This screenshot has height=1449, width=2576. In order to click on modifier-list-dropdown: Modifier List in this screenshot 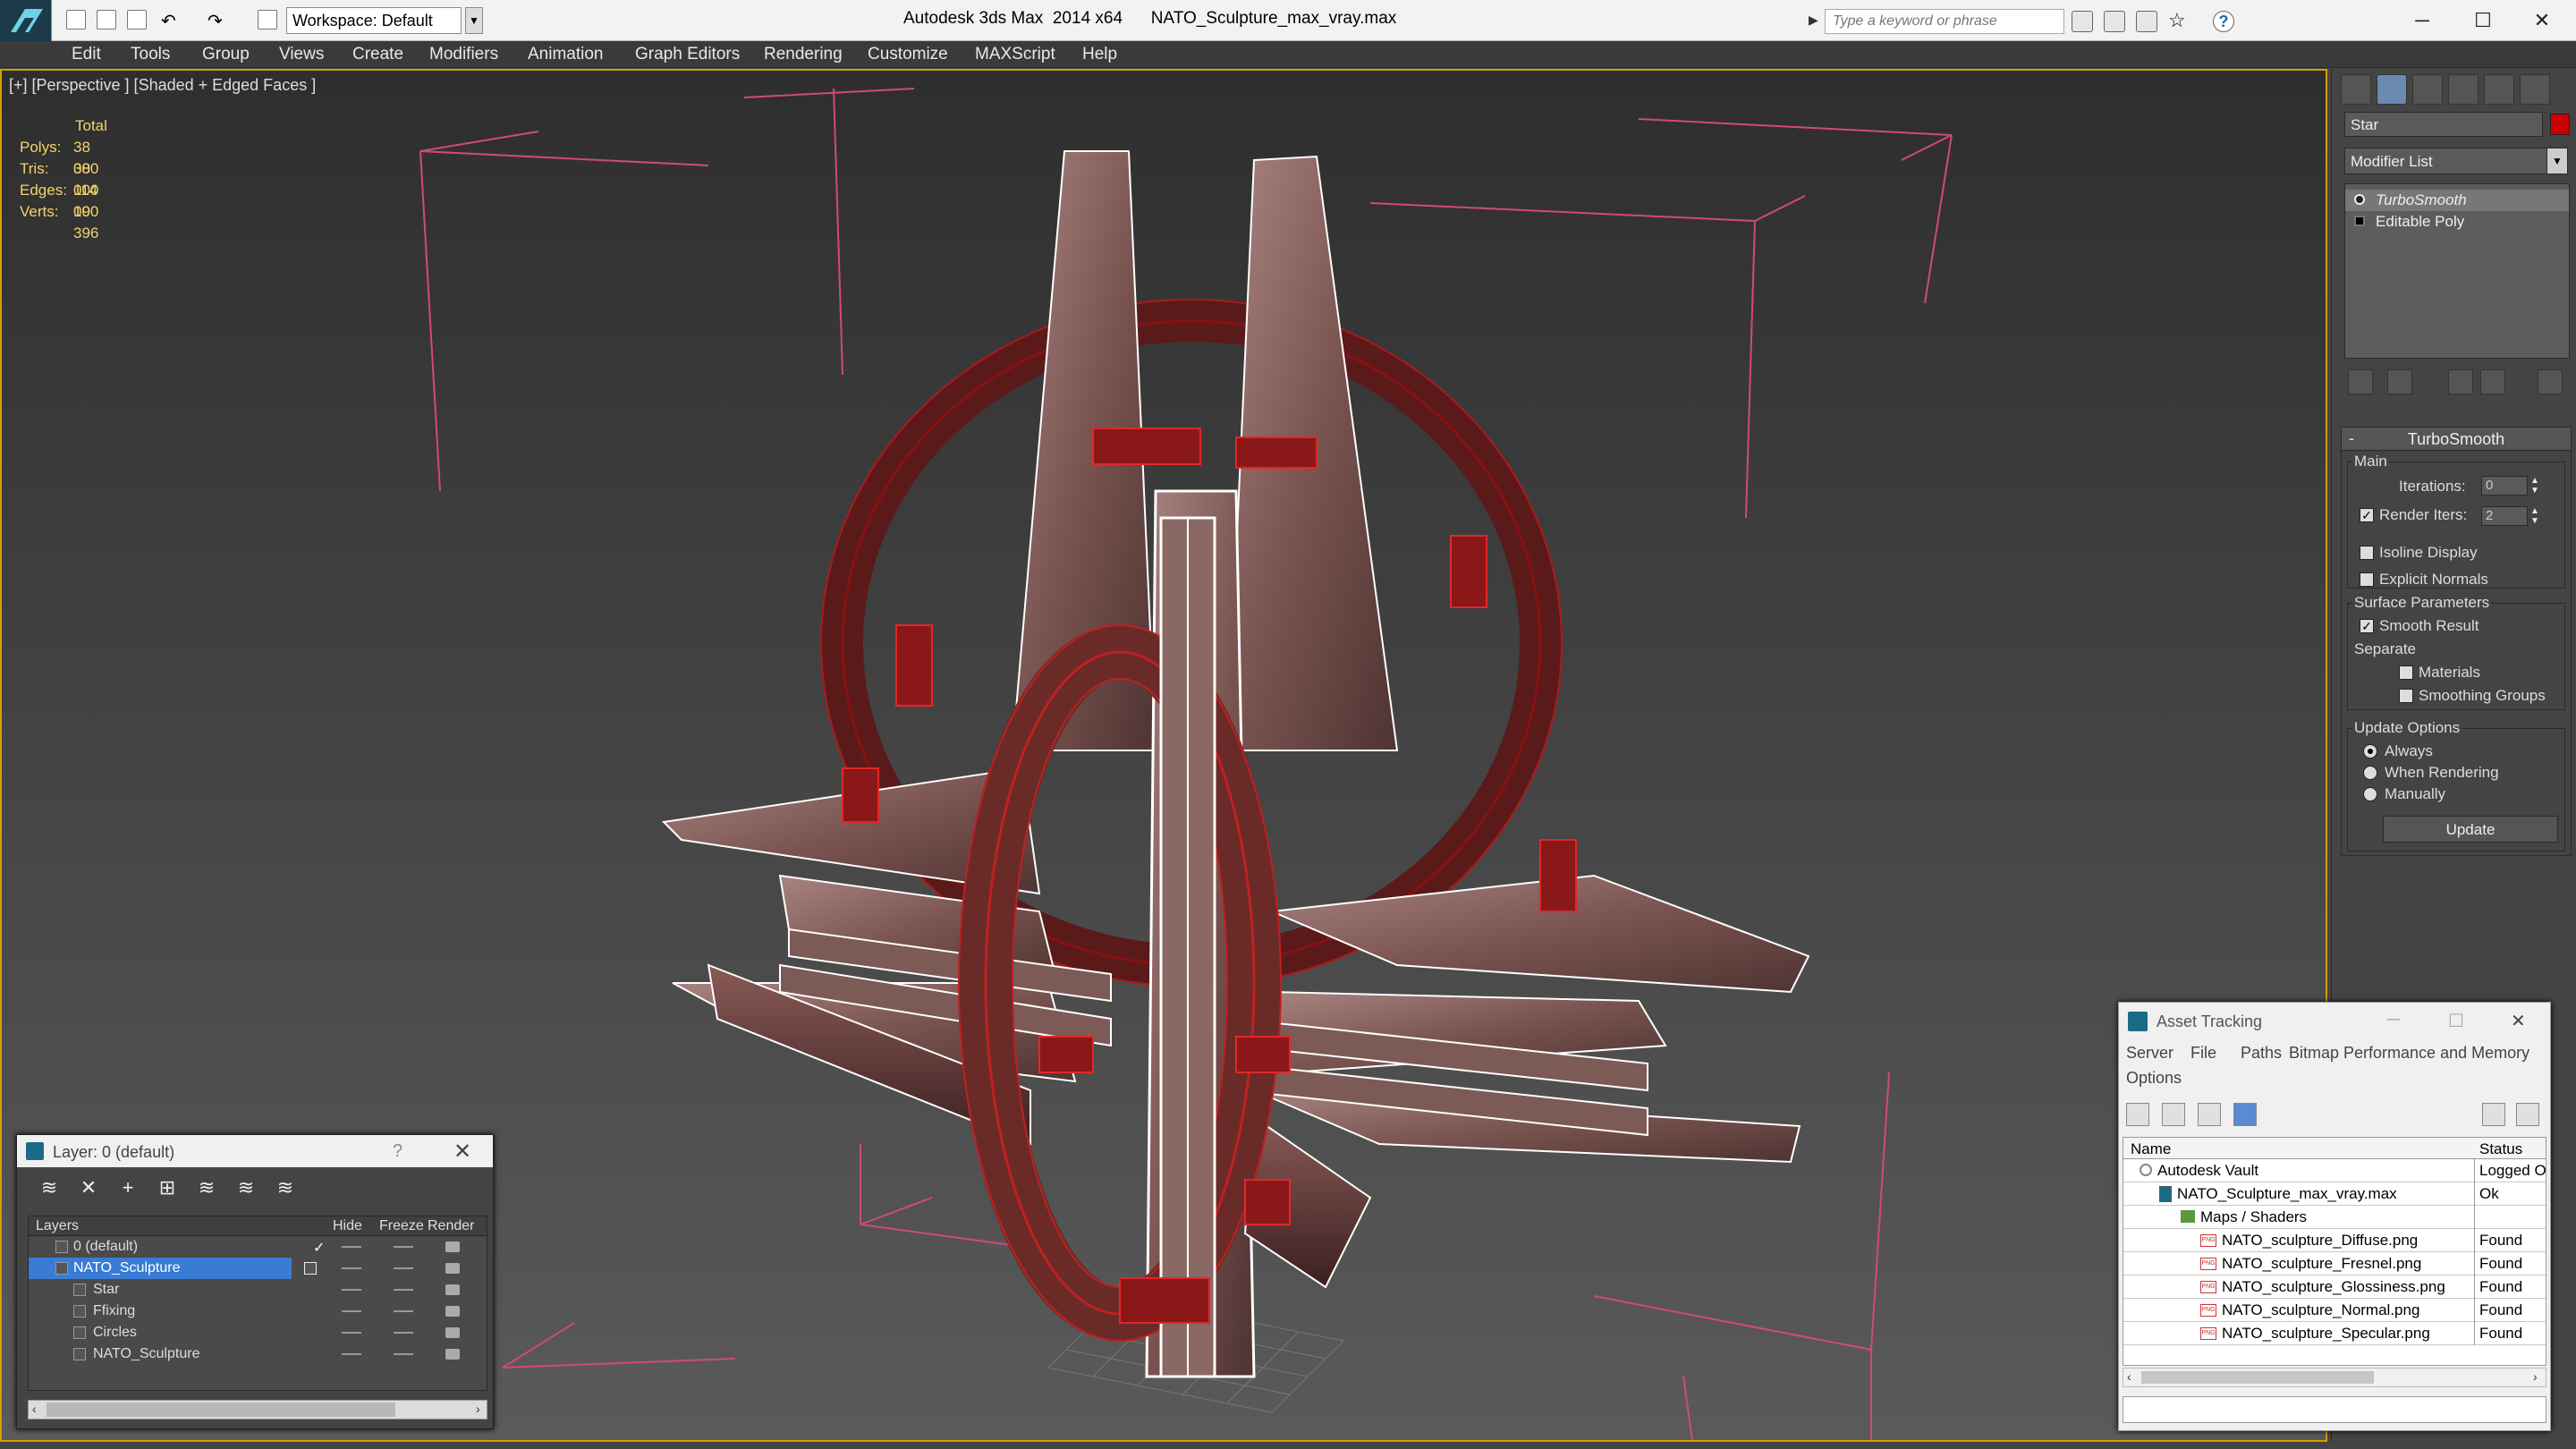, I will do `click(2451, 161)`.